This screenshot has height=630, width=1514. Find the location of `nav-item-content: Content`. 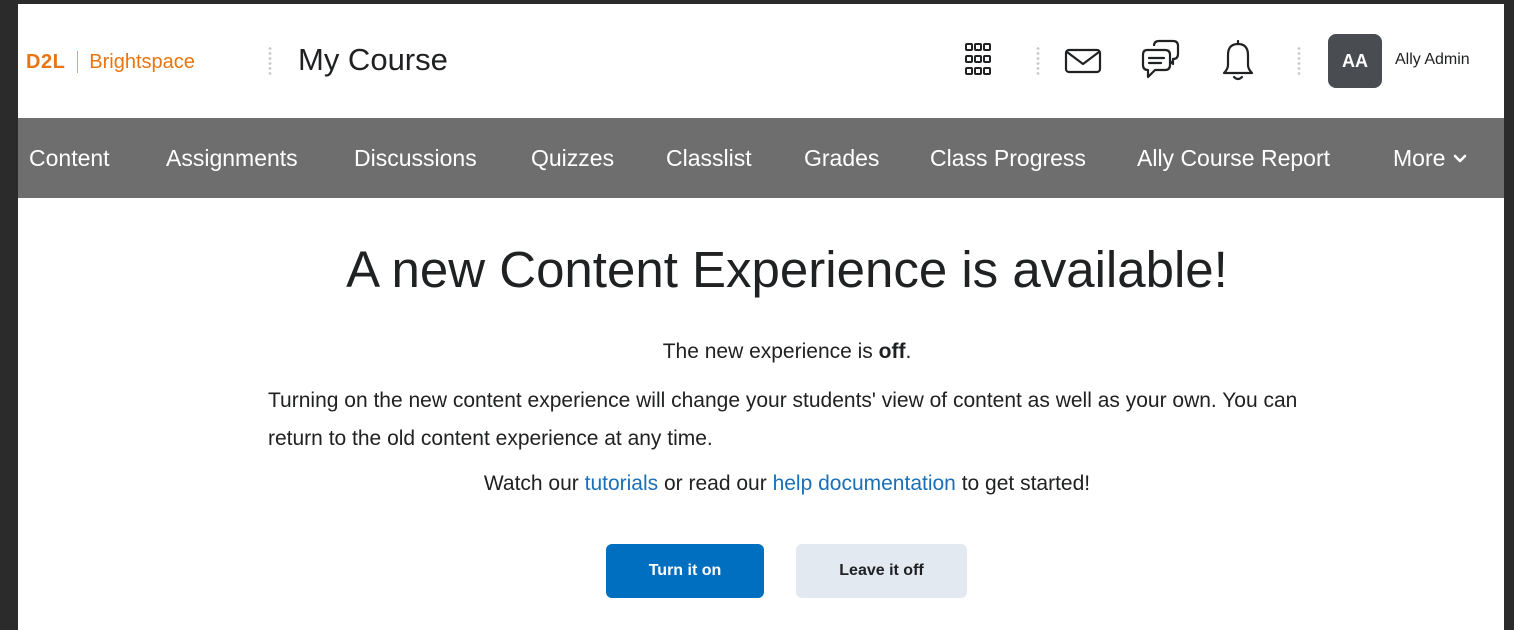

nav-item-content: Content is located at coordinates (69, 158).